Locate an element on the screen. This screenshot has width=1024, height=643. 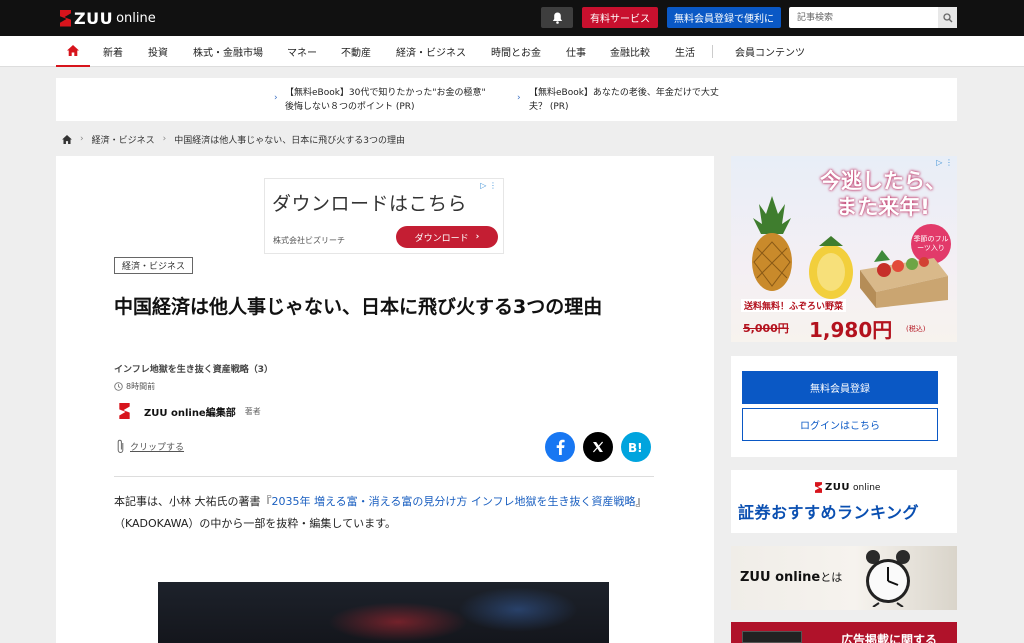
nav-item-stocks: 株式・金融市場 is located at coordinates (228, 51).